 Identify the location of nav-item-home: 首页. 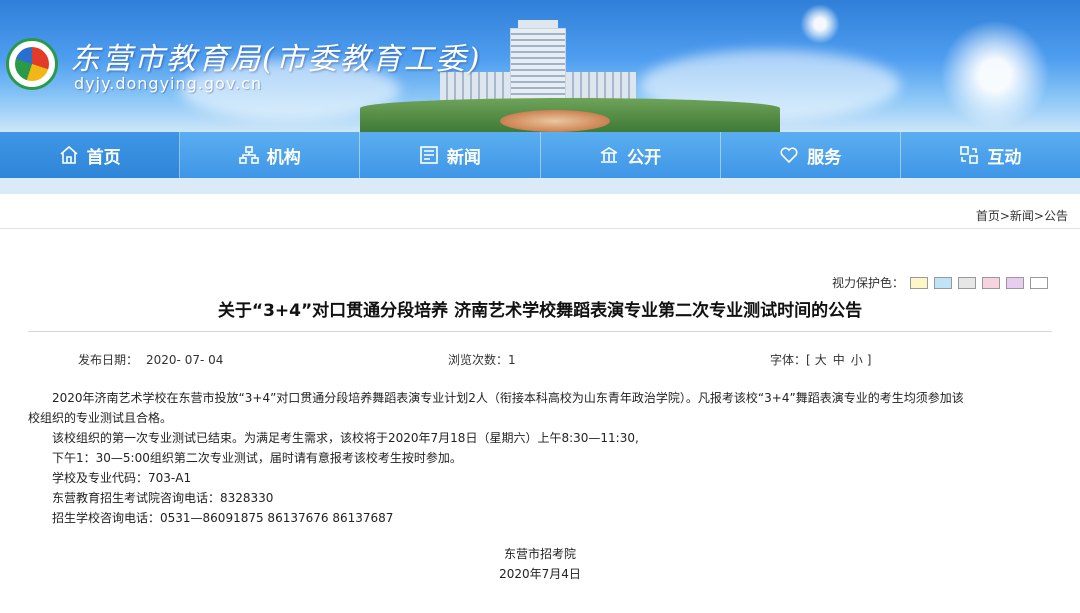
(90, 155).